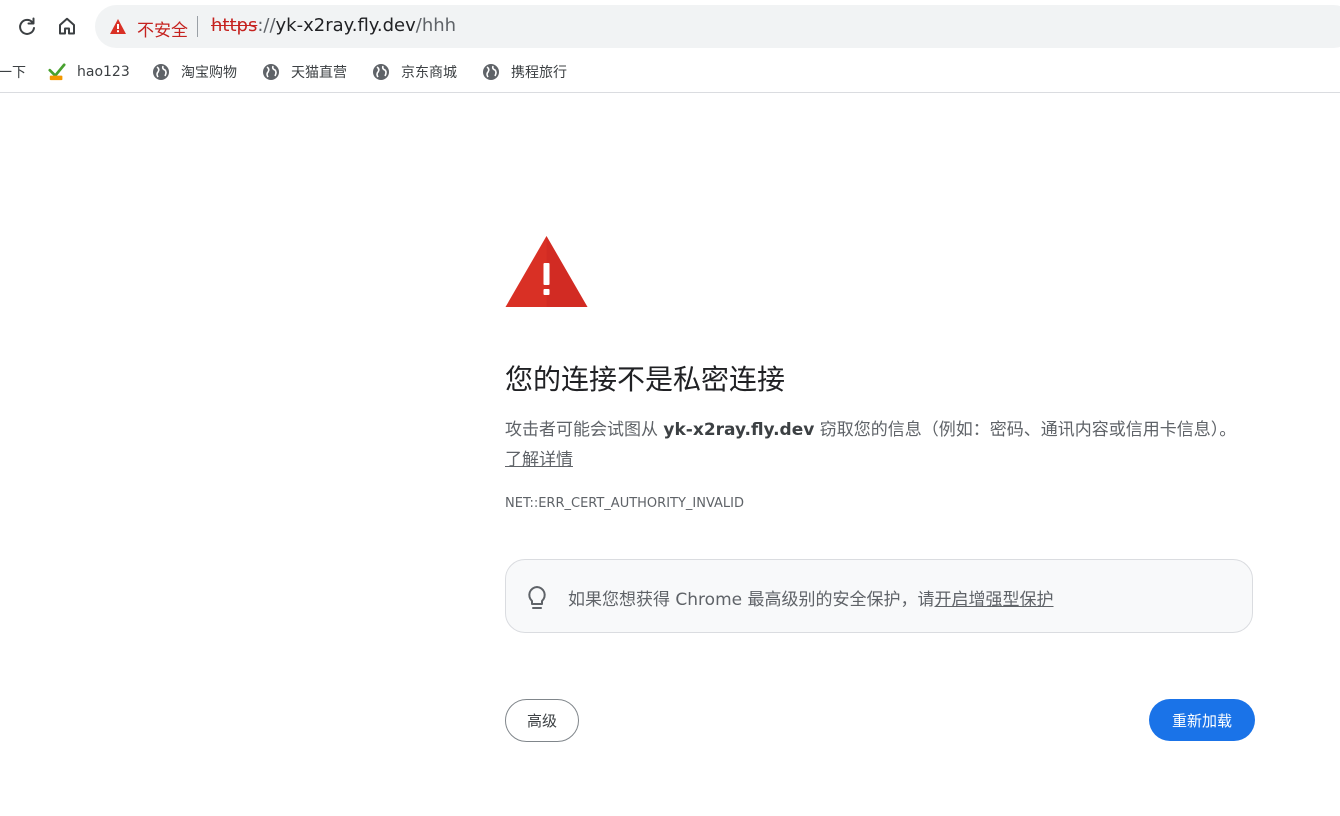 The height and width of the screenshot is (816, 1340). I want to click on bookmark-label: hao123, so click(103, 72).